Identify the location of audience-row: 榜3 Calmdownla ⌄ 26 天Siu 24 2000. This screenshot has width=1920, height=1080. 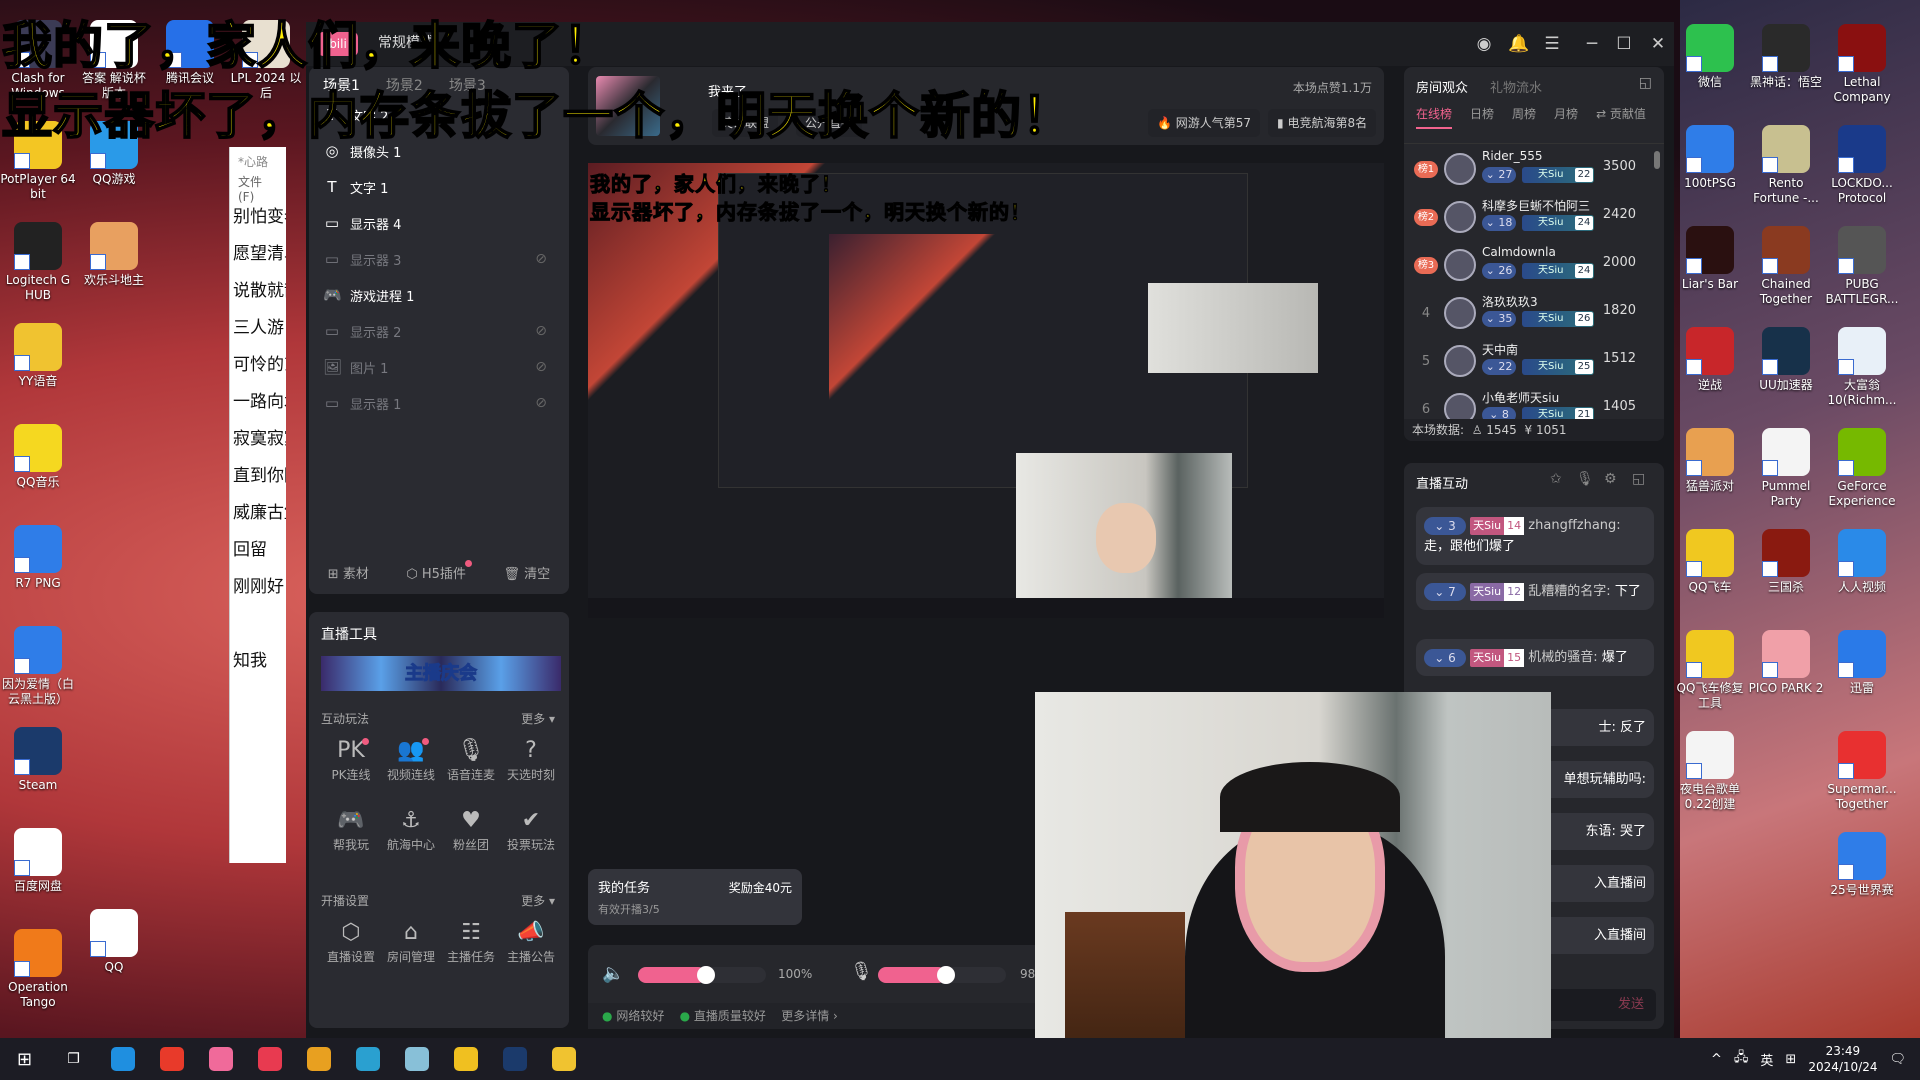
(1529, 268).